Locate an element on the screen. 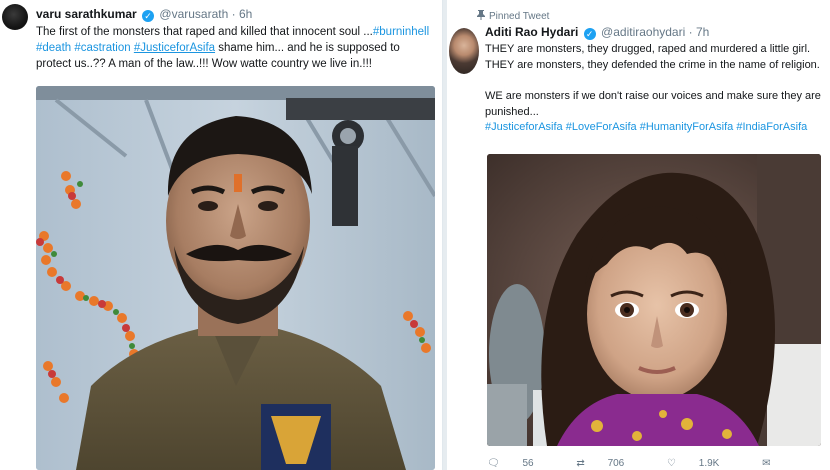 This screenshot has height=470, width=830. tweet-header: varu sarathkumar ✓ @varusarath · 6h is located at coordinates (236, 14).